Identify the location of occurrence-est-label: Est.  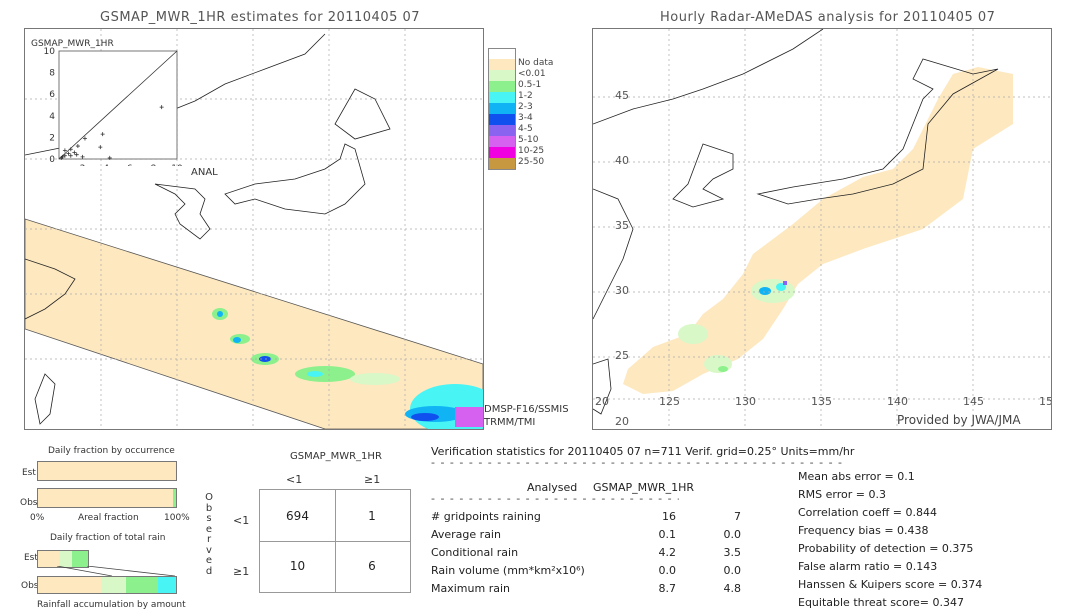
(29, 473).